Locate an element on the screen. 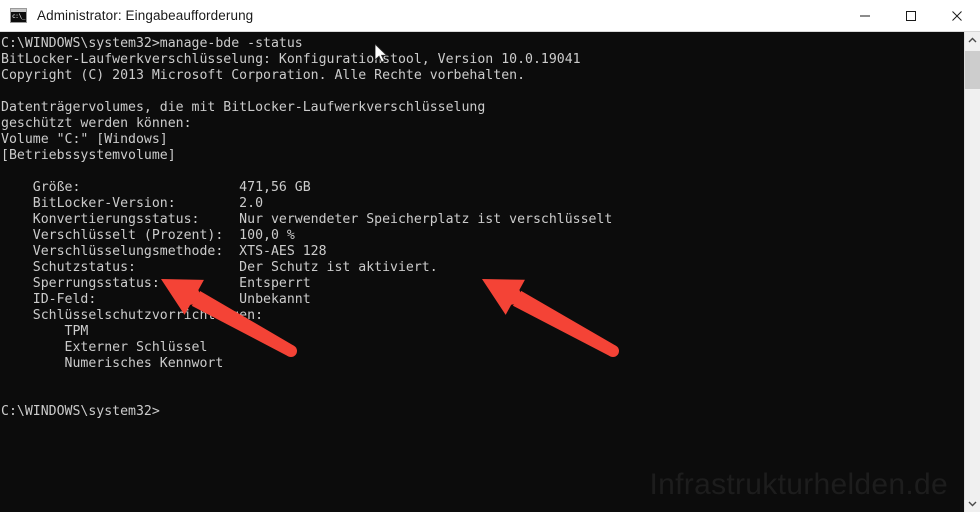  close-button is located at coordinates (957, 15).